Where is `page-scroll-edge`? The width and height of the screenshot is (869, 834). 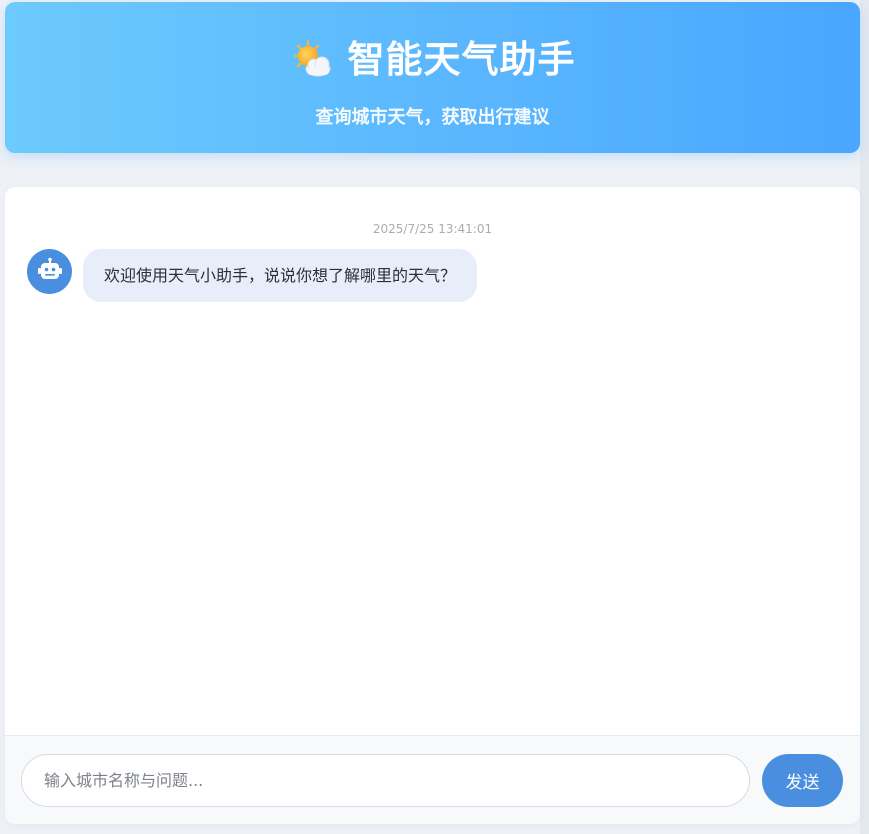 page-scroll-edge is located at coordinates (864, 417).